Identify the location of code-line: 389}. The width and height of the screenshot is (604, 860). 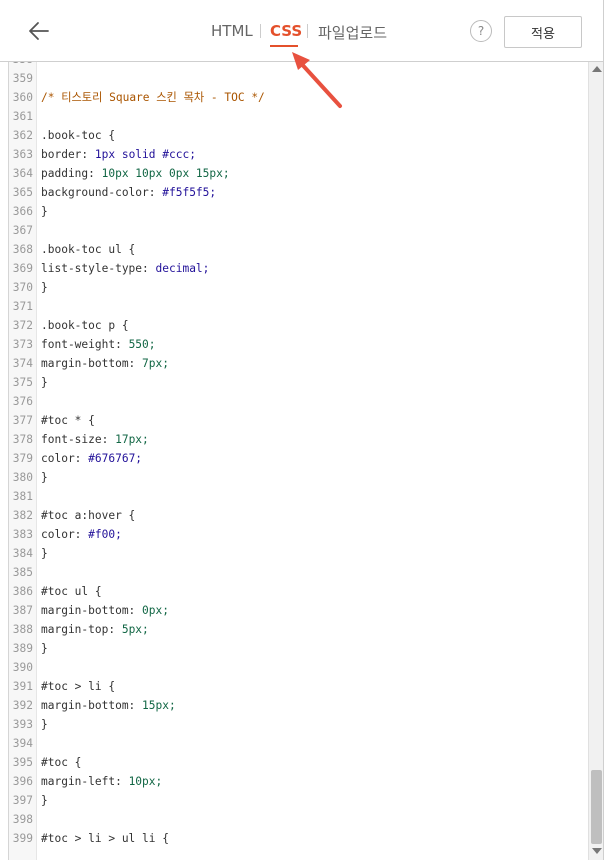
(298, 648).